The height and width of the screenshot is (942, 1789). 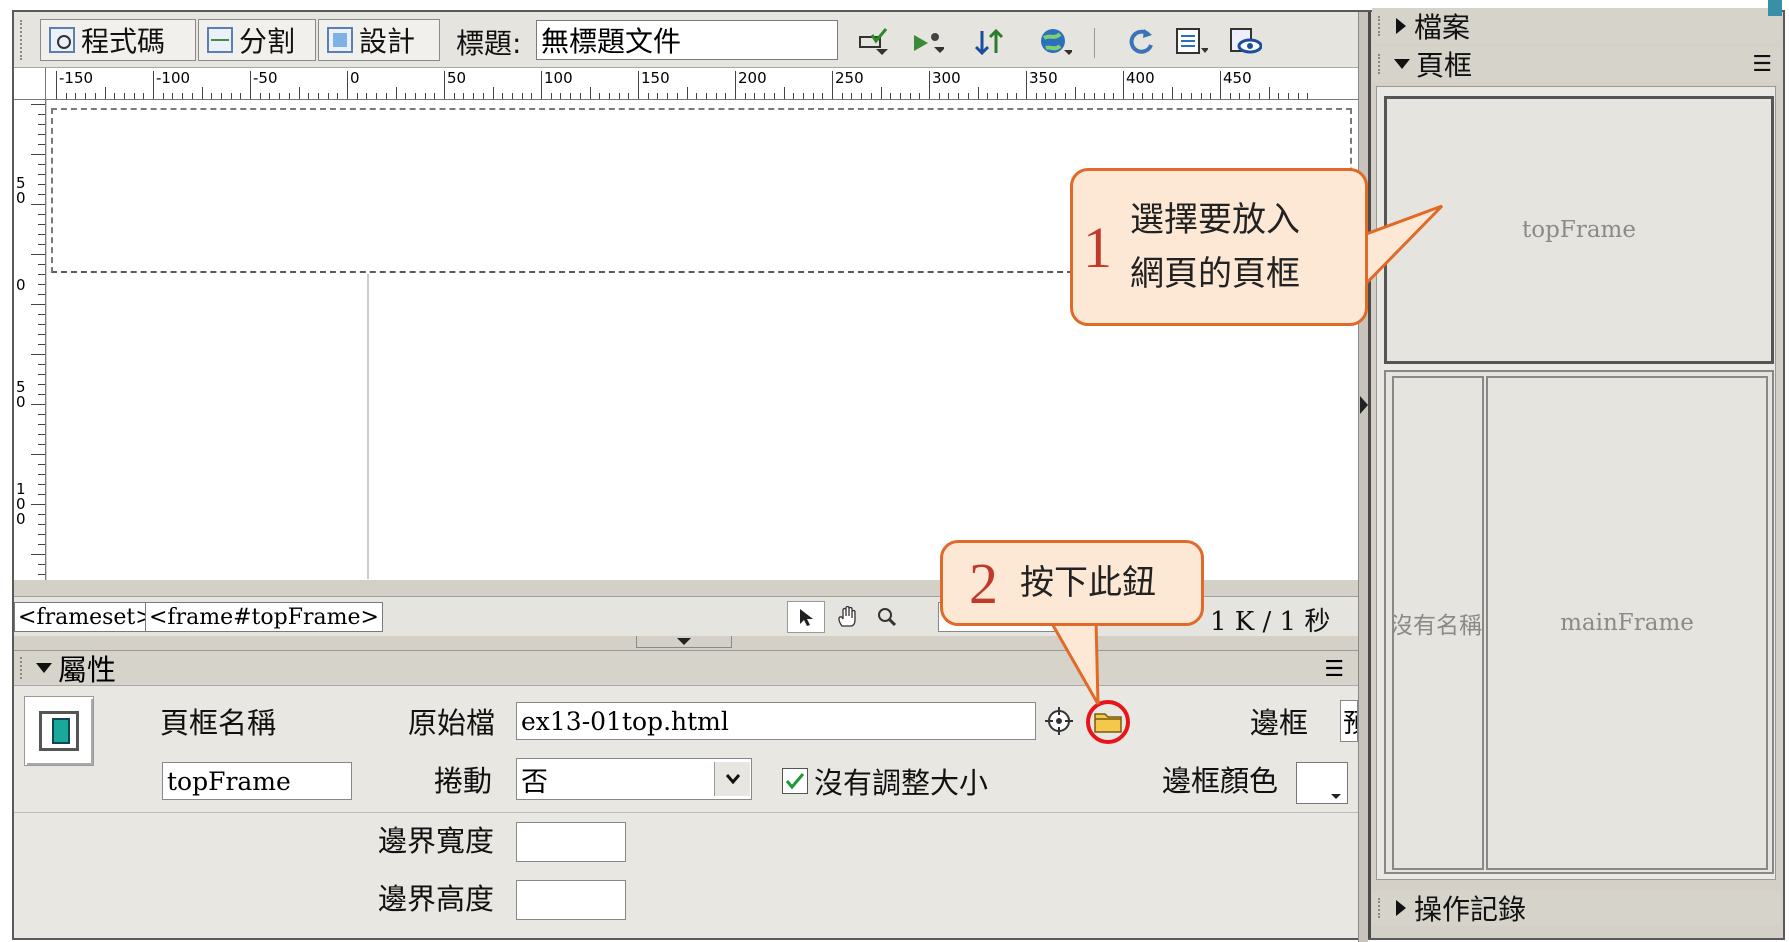 What do you see at coordinates (1237, 78) in the screenshot?
I see `ruler-label: 450` at bounding box center [1237, 78].